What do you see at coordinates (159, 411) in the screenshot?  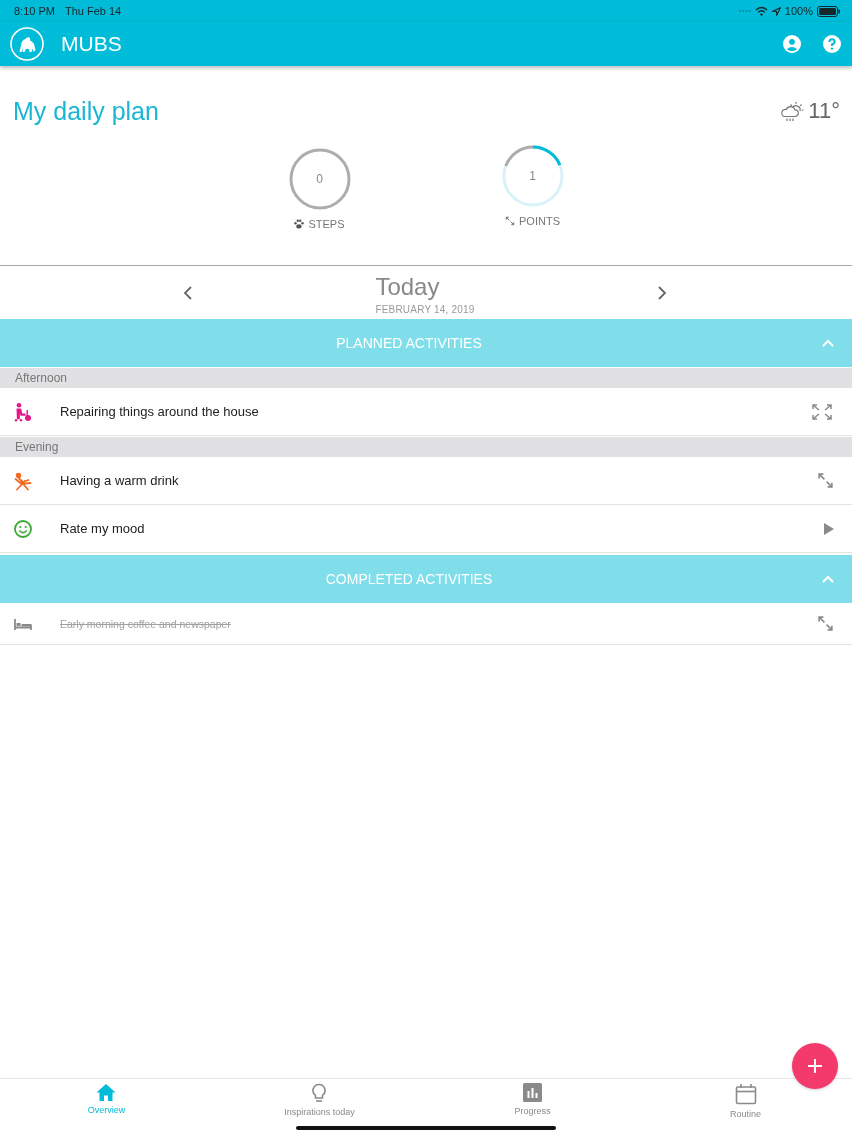 I see `activity-label: Repairing things around the house` at bounding box center [159, 411].